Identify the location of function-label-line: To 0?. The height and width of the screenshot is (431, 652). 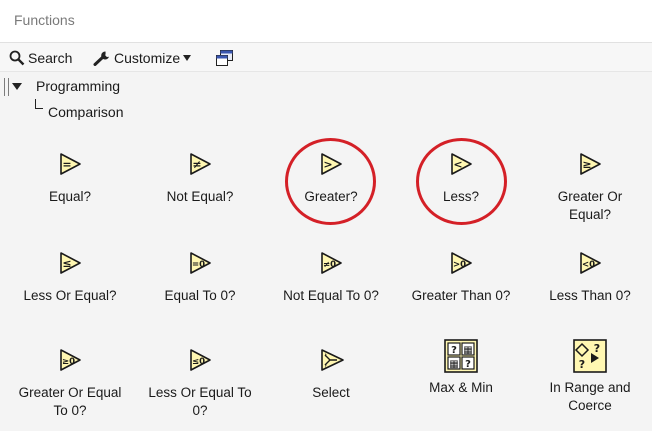
(70, 410).